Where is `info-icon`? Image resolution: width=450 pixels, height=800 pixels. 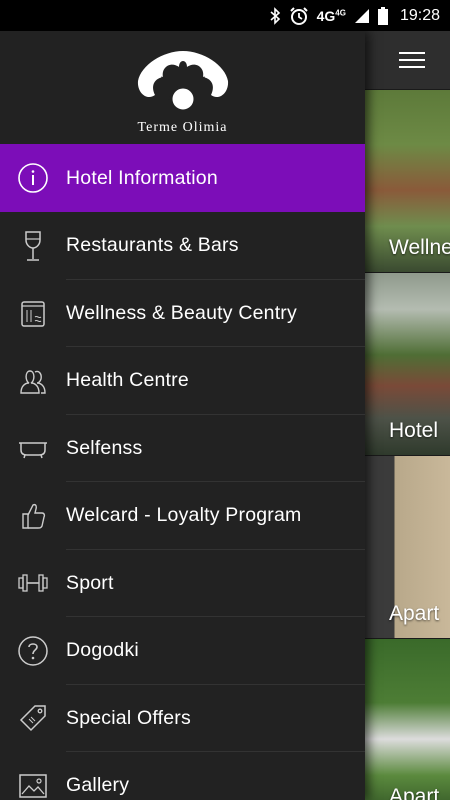 info-icon is located at coordinates (33, 178).